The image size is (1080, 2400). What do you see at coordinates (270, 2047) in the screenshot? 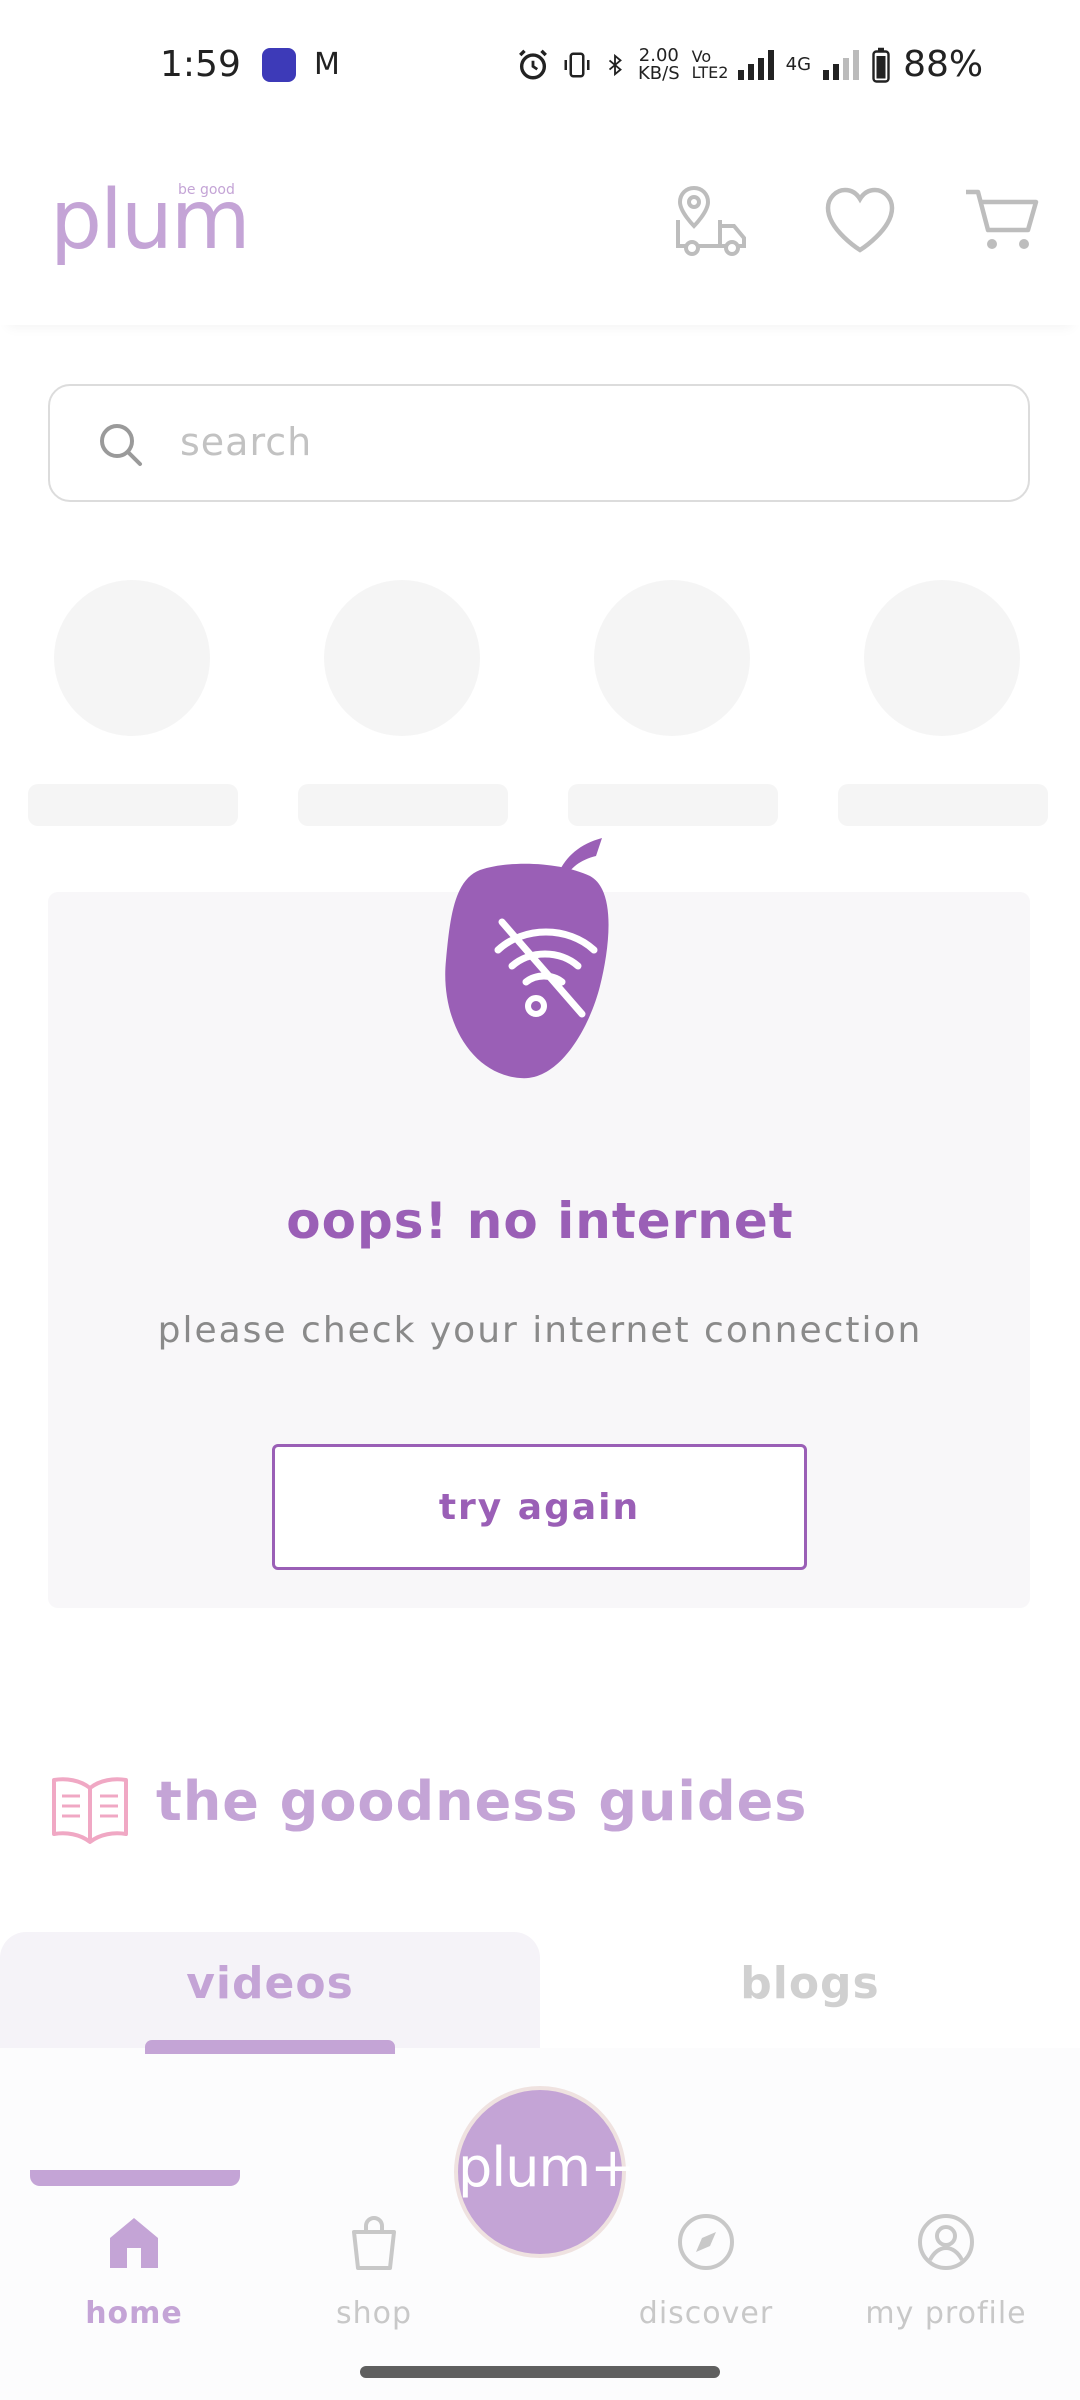
I see `active-tab-indicator` at bounding box center [270, 2047].